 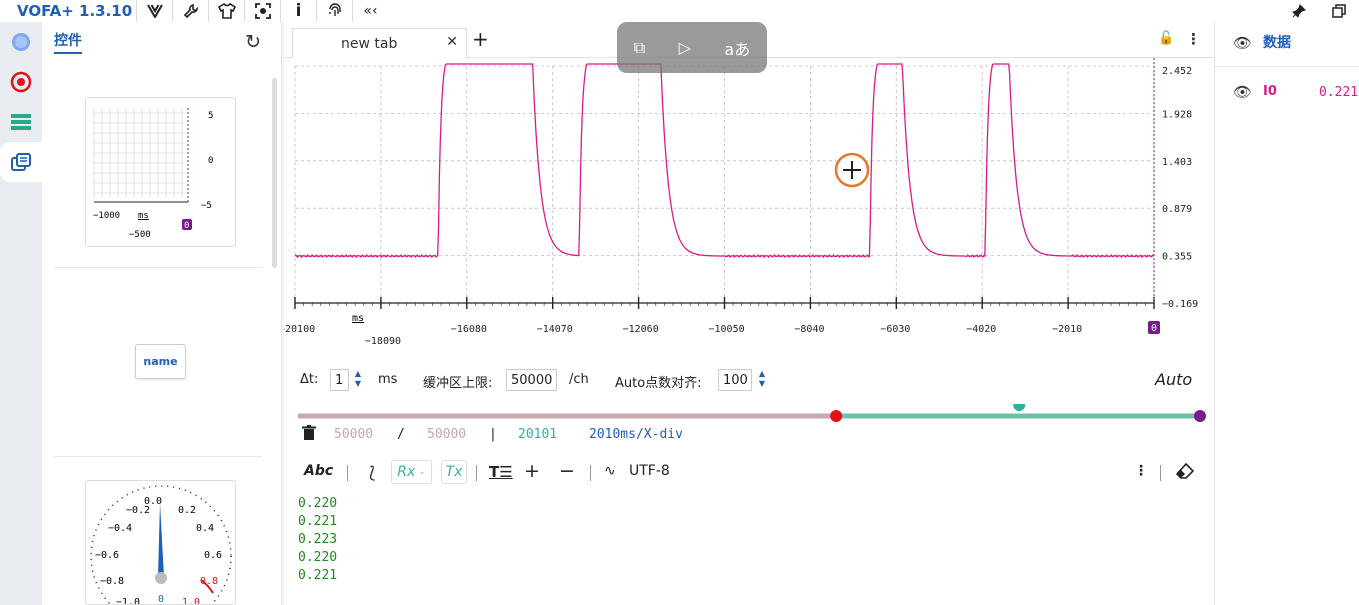 I want to click on plus-icon: +, so click(x=532, y=471).